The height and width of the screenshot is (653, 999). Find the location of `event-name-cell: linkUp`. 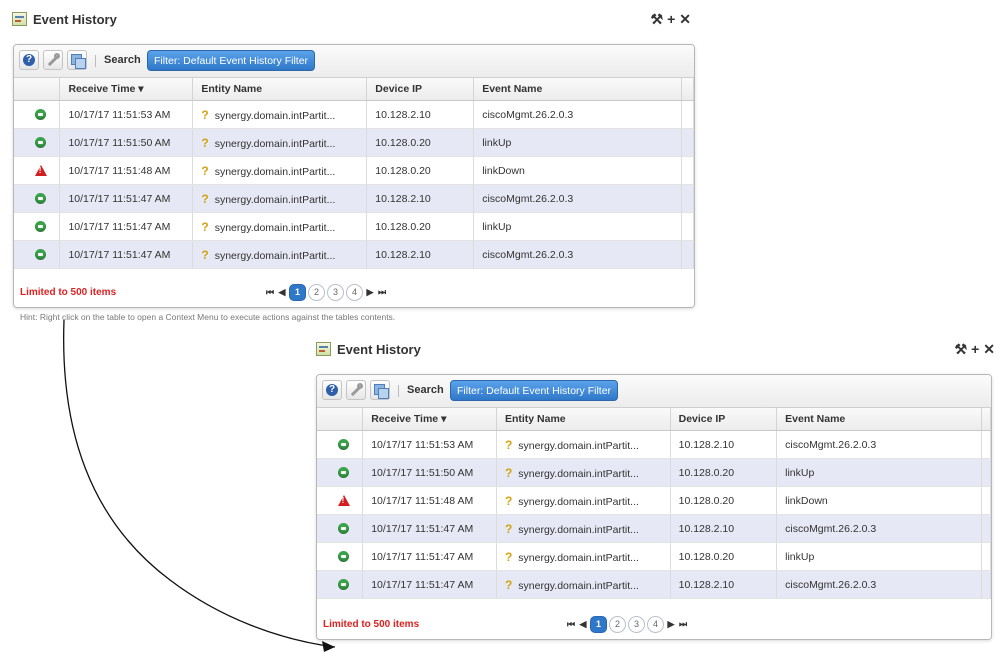

event-name-cell: linkUp is located at coordinates (879, 472).